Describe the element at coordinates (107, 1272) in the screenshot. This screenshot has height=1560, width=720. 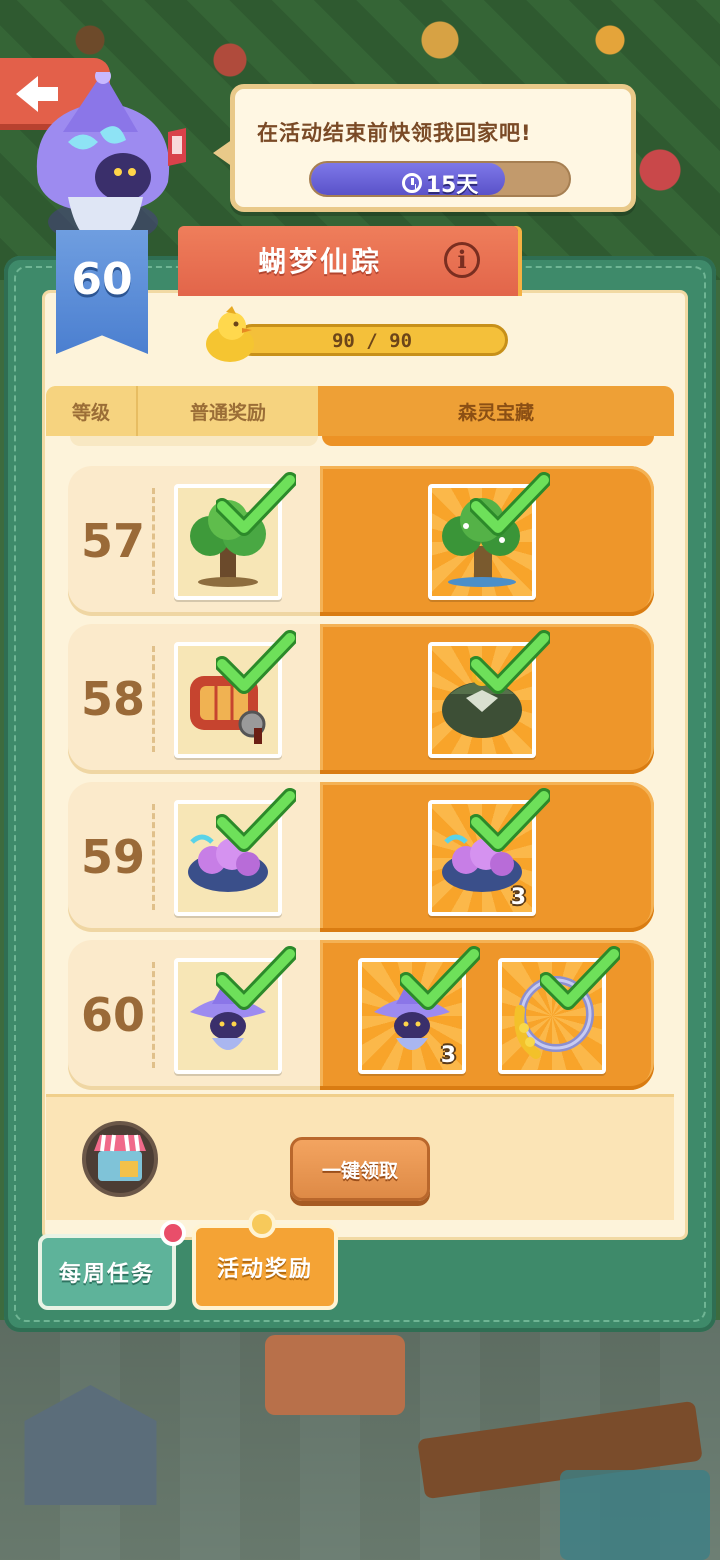
I see `tab-weekly-tasks: 每周任务` at that location.